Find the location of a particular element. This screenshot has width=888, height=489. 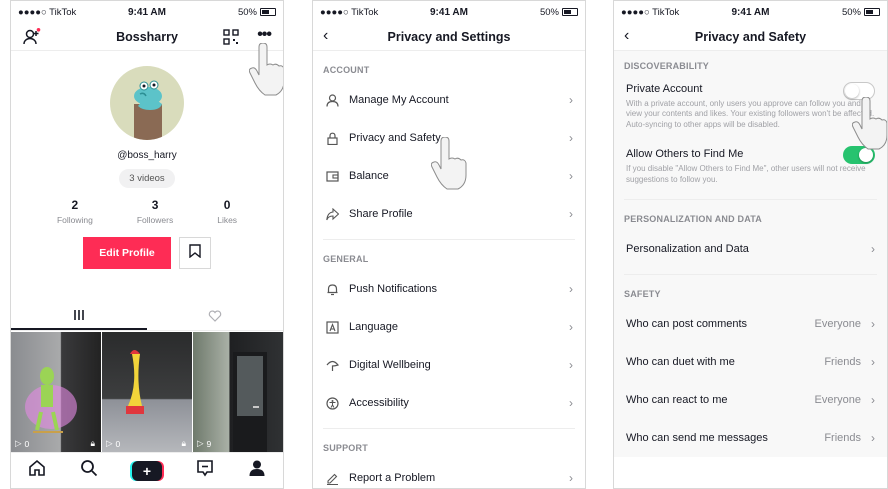

toggle-knob is located at coordinates (852, 90).